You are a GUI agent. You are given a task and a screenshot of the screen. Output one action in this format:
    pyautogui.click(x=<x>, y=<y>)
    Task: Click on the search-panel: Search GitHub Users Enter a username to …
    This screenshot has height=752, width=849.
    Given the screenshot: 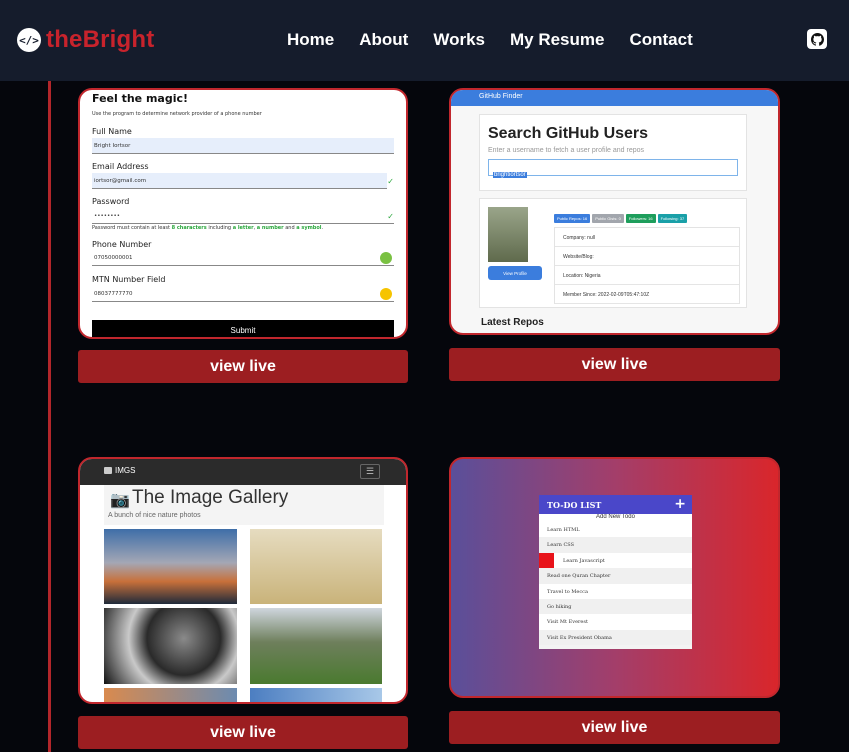 What is the action you would take?
    pyautogui.click(x=613, y=152)
    